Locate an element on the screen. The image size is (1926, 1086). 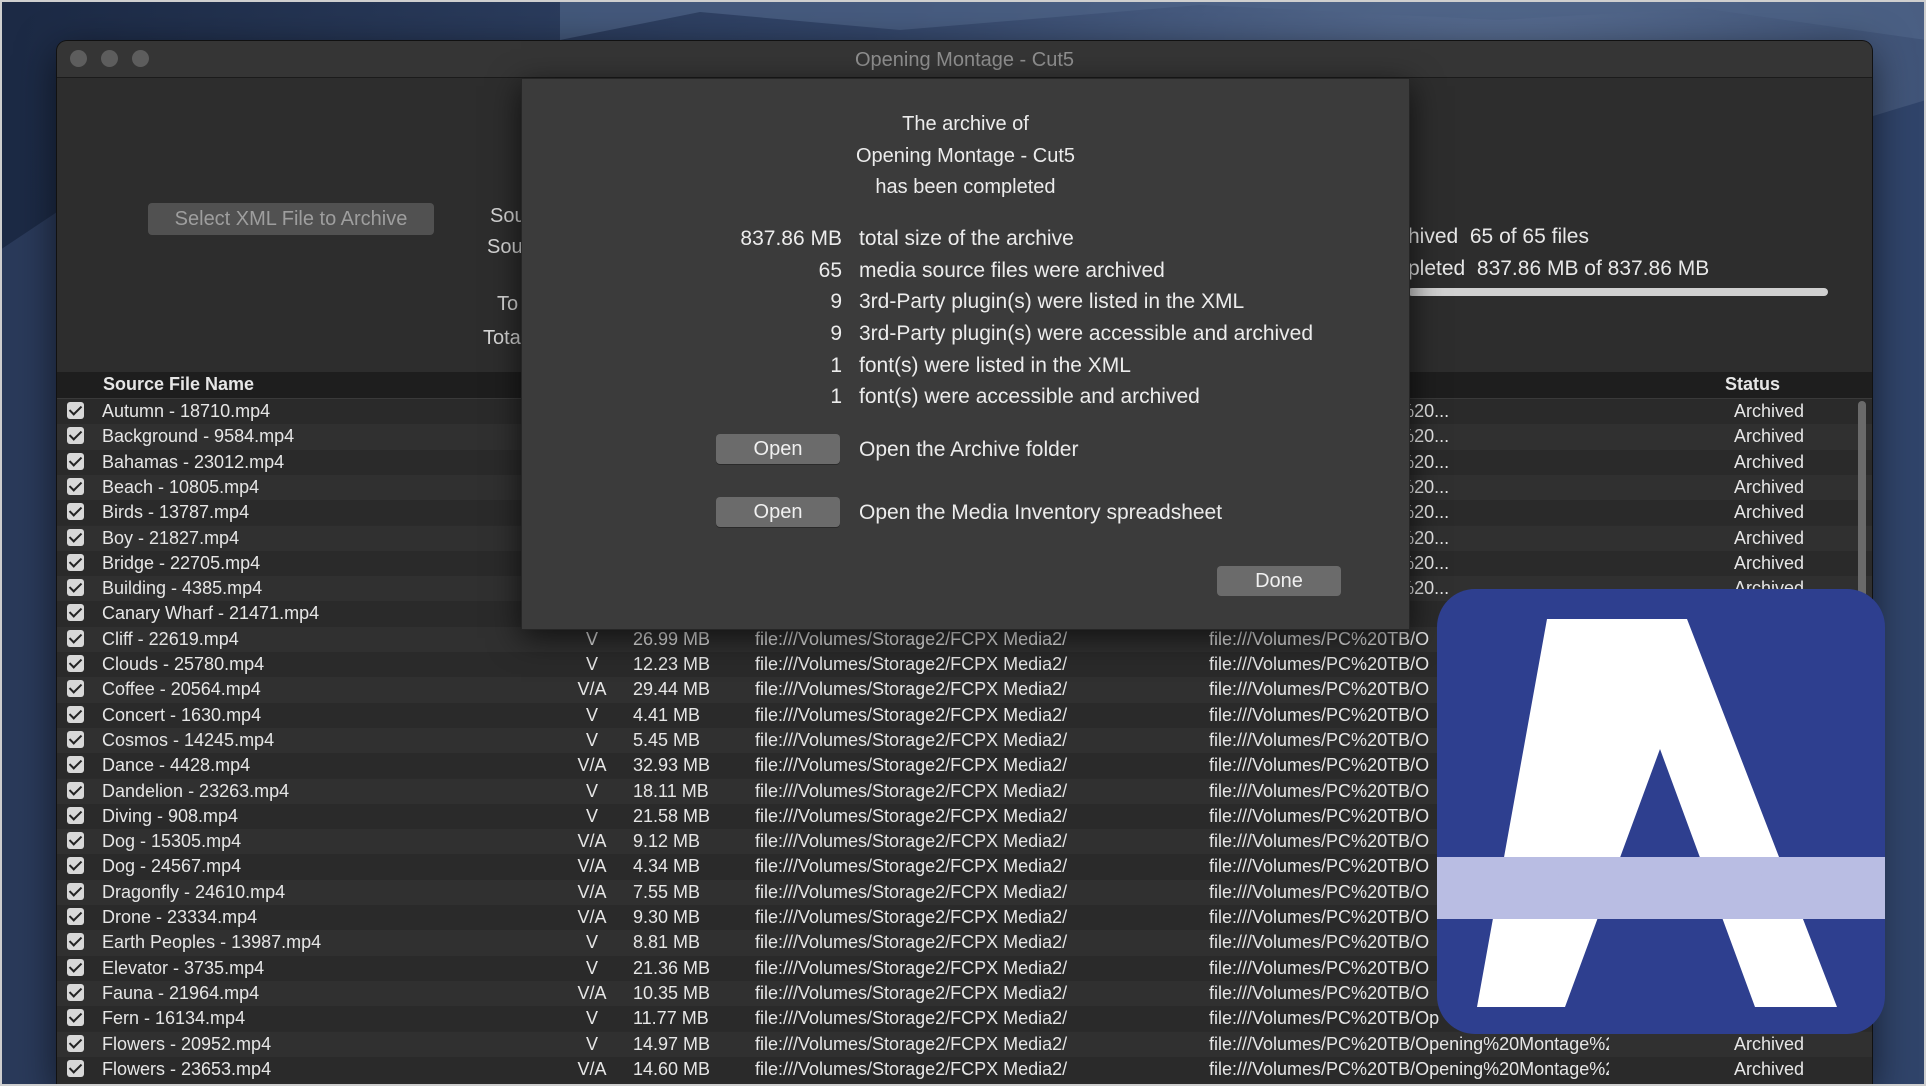
file-name-cell: Concert - 1630.mp4 is located at coordinates (182, 714).